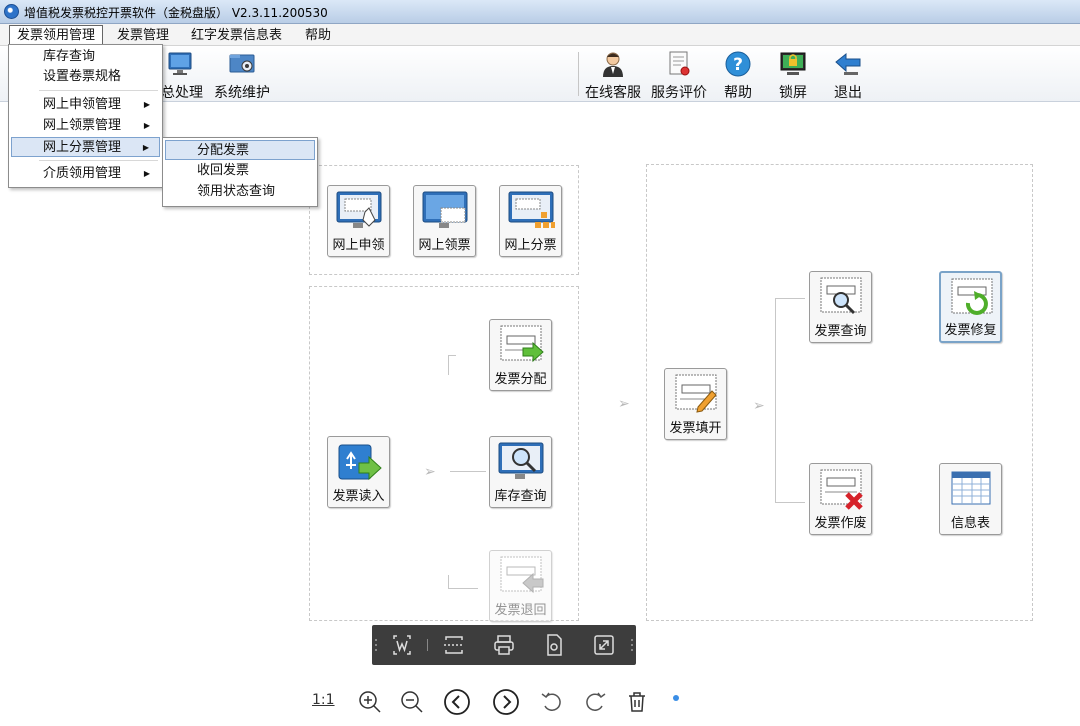 This screenshot has height=726, width=1080. What do you see at coordinates (182, 93) in the screenshot?
I see `toolbar-summary-label: 总处理` at bounding box center [182, 93].